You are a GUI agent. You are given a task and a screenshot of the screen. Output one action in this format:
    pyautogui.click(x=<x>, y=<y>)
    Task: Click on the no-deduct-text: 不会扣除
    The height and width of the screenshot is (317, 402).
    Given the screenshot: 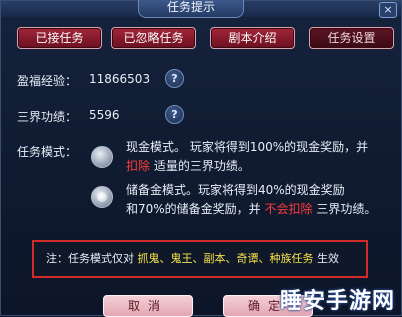 What is the action you would take?
    pyautogui.click(x=288, y=209)
    